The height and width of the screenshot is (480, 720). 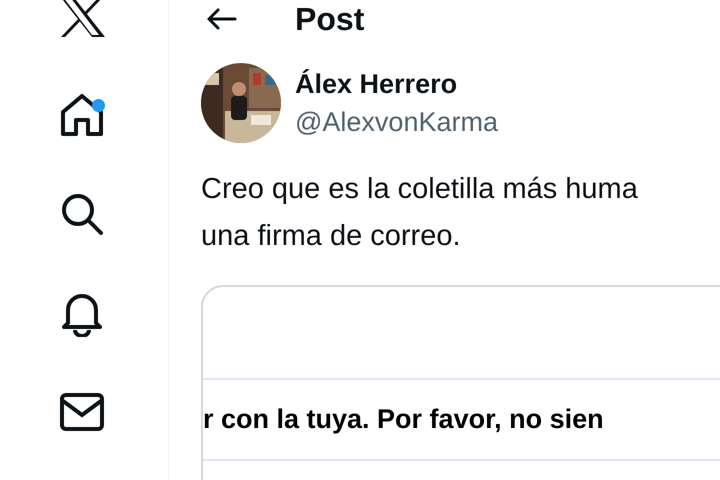 I want to click on embedded-text: r con la tuya. Por favor, no sien, so click(x=403, y=419).